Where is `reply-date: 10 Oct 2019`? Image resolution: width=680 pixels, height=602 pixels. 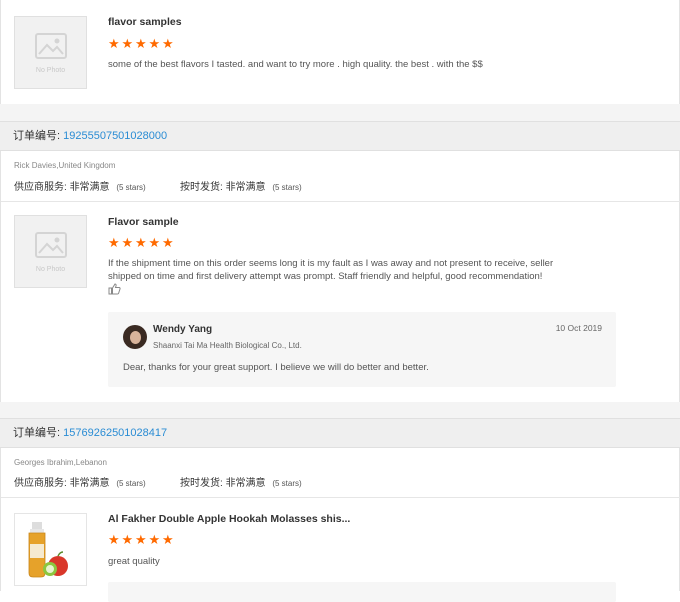 reply-date: 10 Oct 2019 is located at coordinates (578, 328).